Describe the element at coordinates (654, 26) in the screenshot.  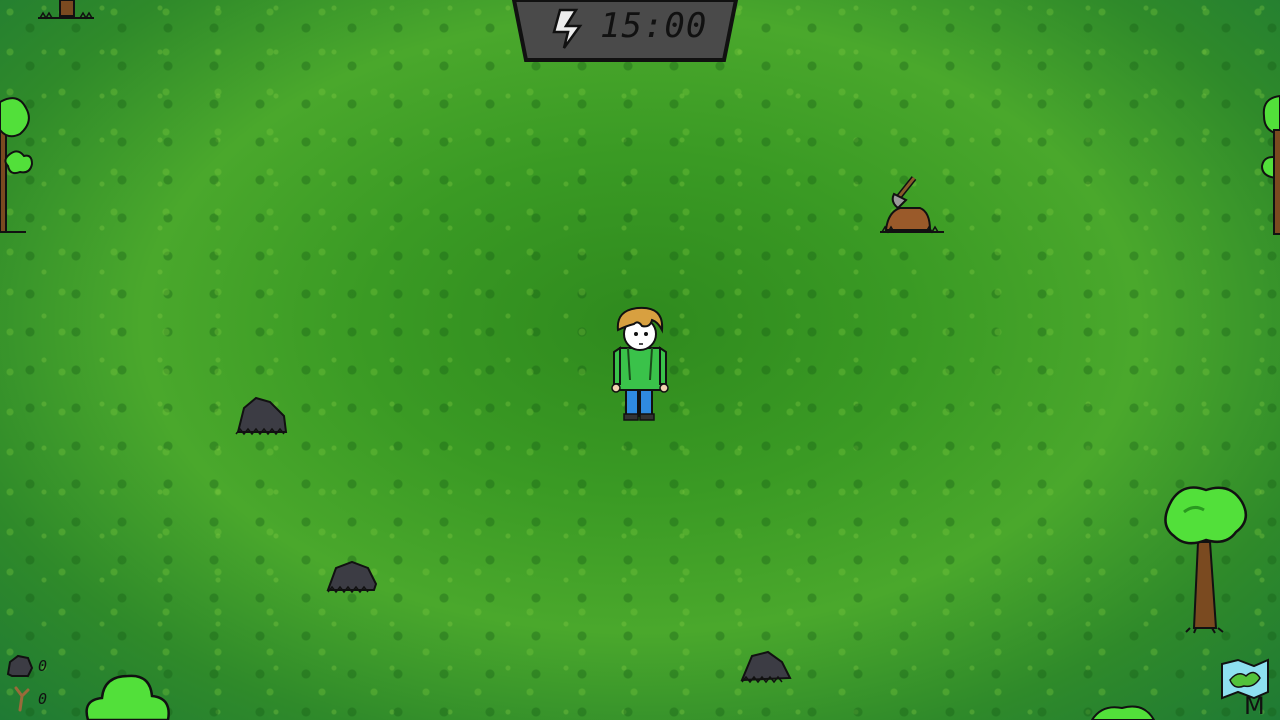
I see `timer-value: 15:00` at that location.